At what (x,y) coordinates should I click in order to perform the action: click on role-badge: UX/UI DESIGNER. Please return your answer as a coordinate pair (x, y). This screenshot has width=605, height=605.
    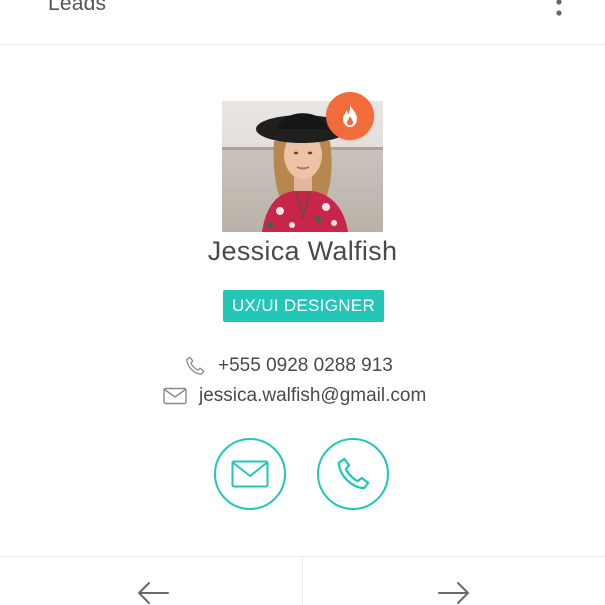
    Looking at the image, I should click on (303, 306).